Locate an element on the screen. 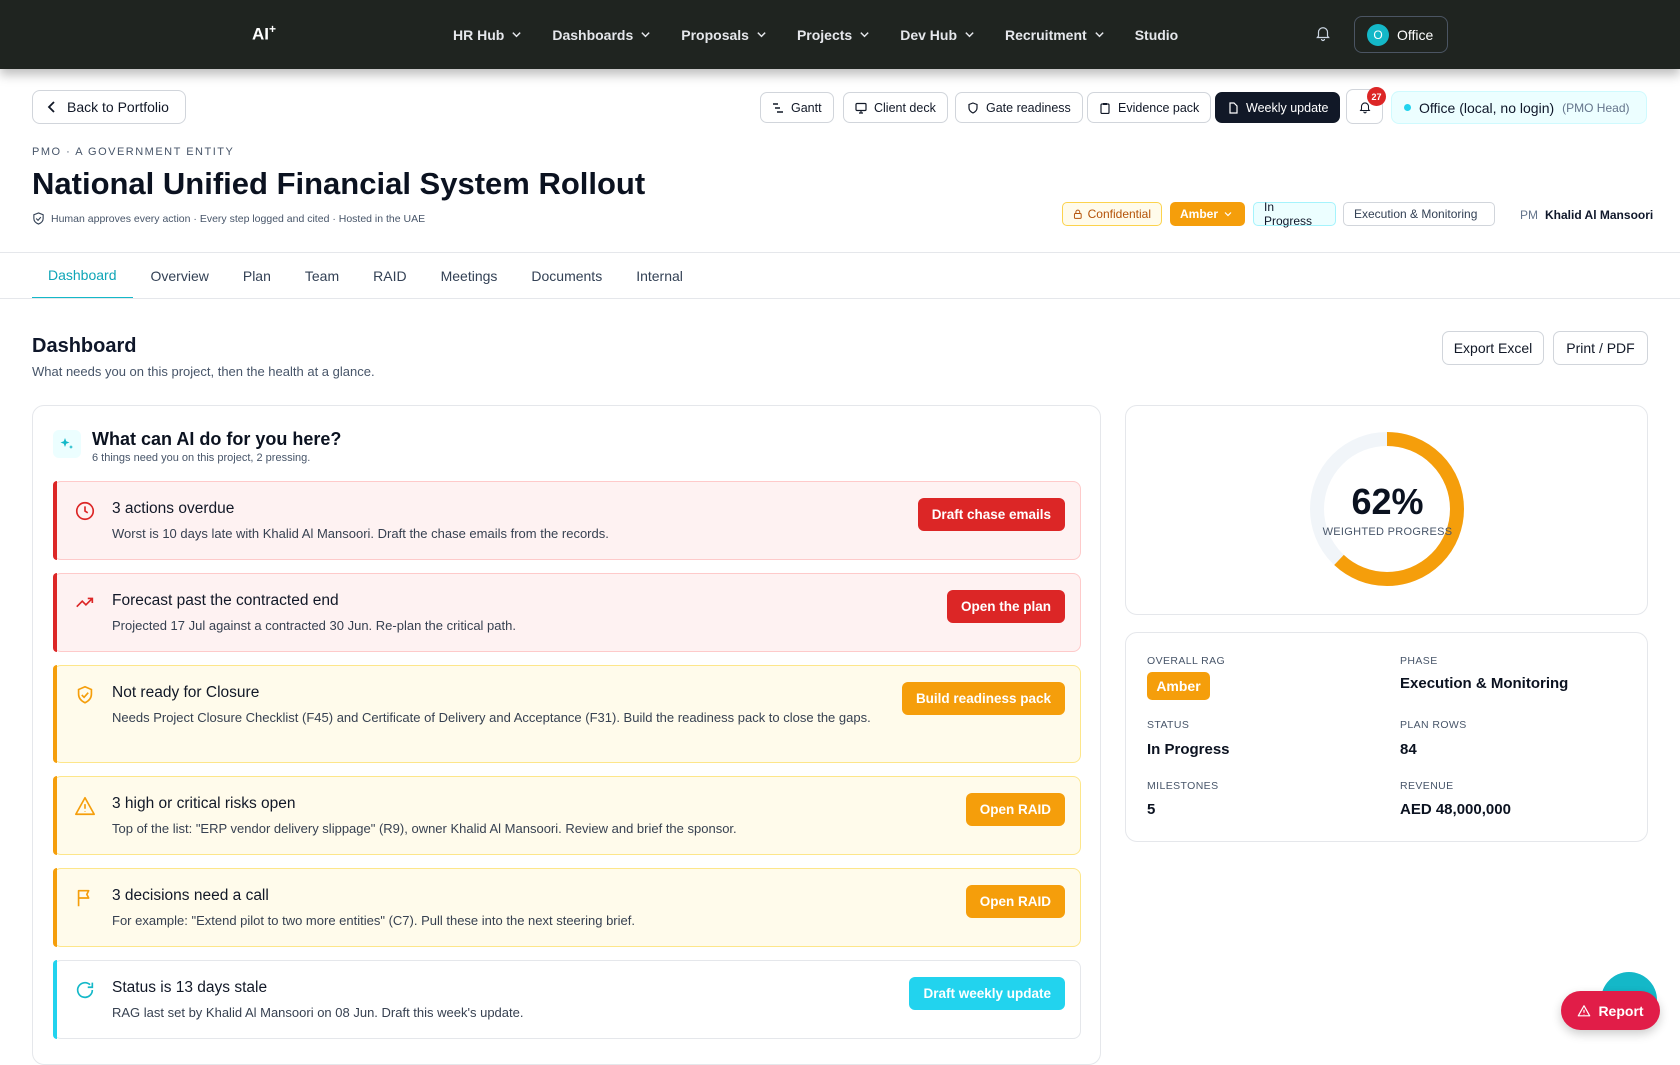 The width and height of the screenshot is (1680, 1065). avatar: O is located at coordinates (1378, 34).